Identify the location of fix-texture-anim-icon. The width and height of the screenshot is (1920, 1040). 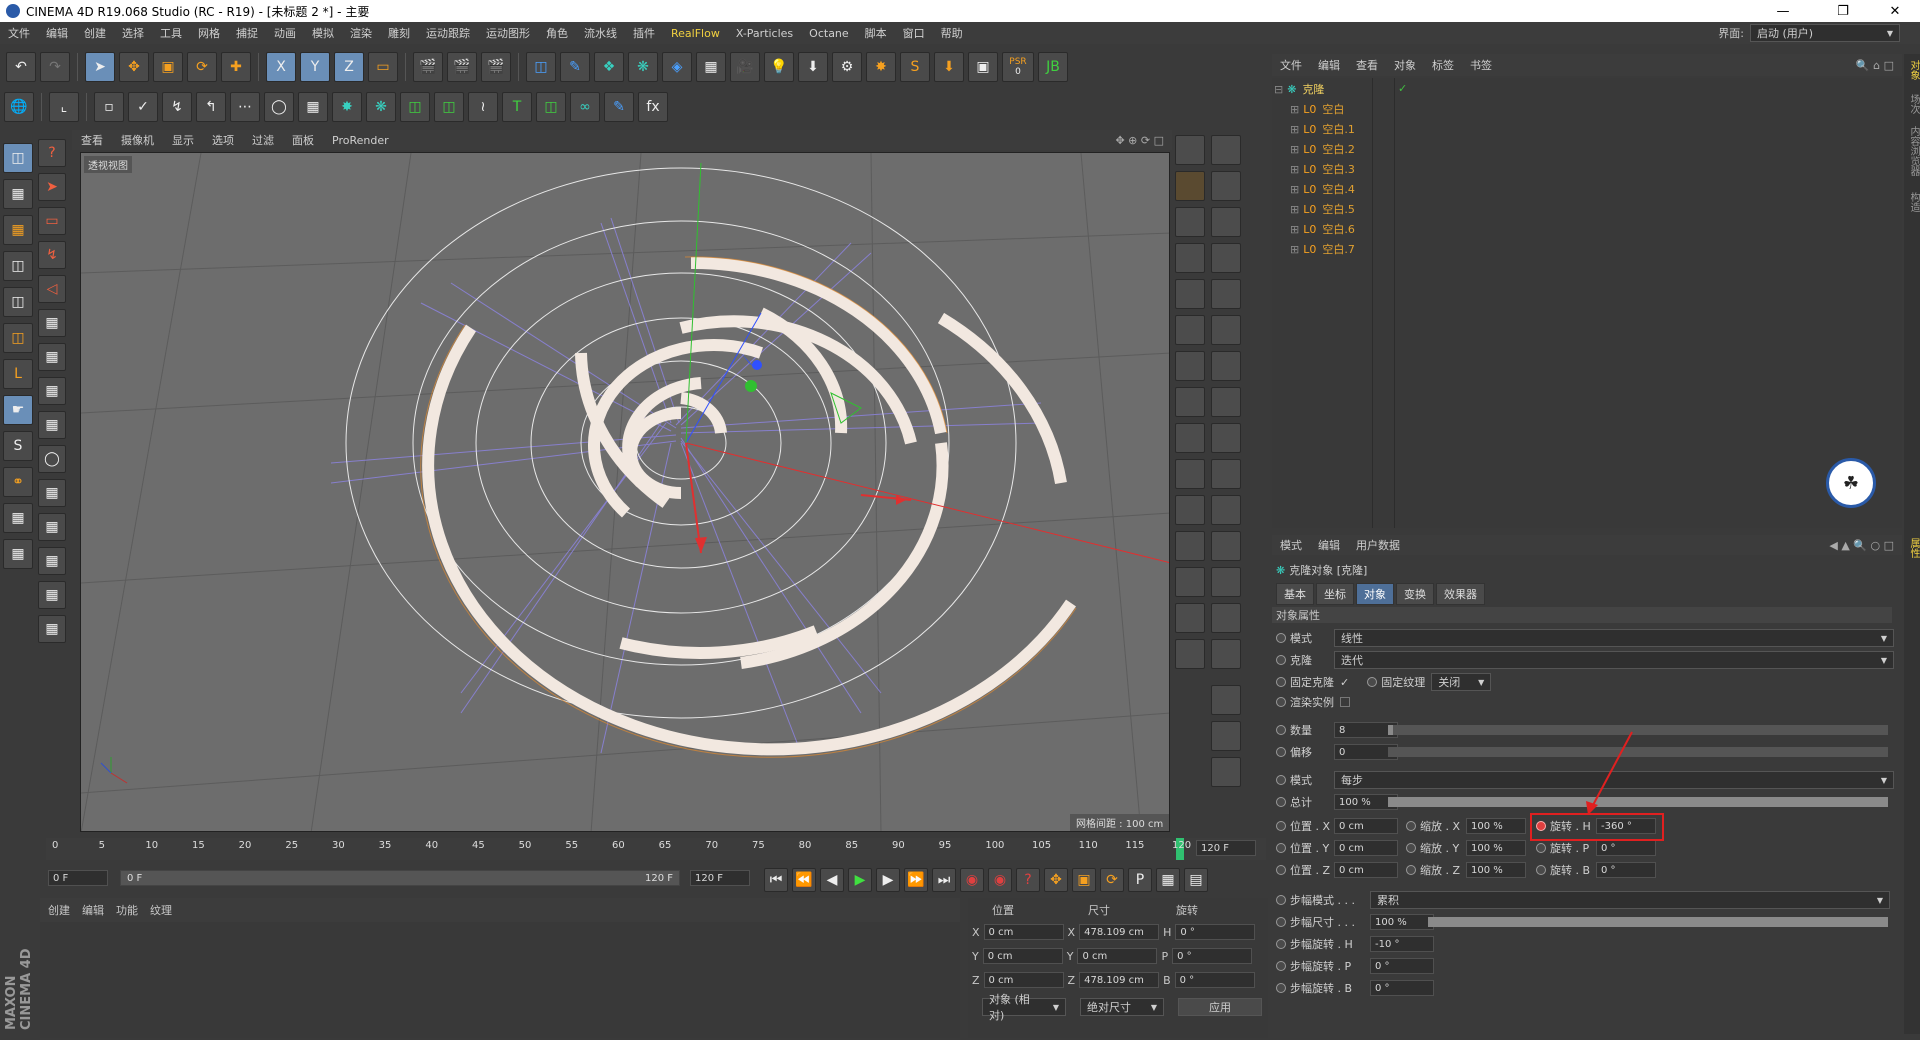
(1372, 682).